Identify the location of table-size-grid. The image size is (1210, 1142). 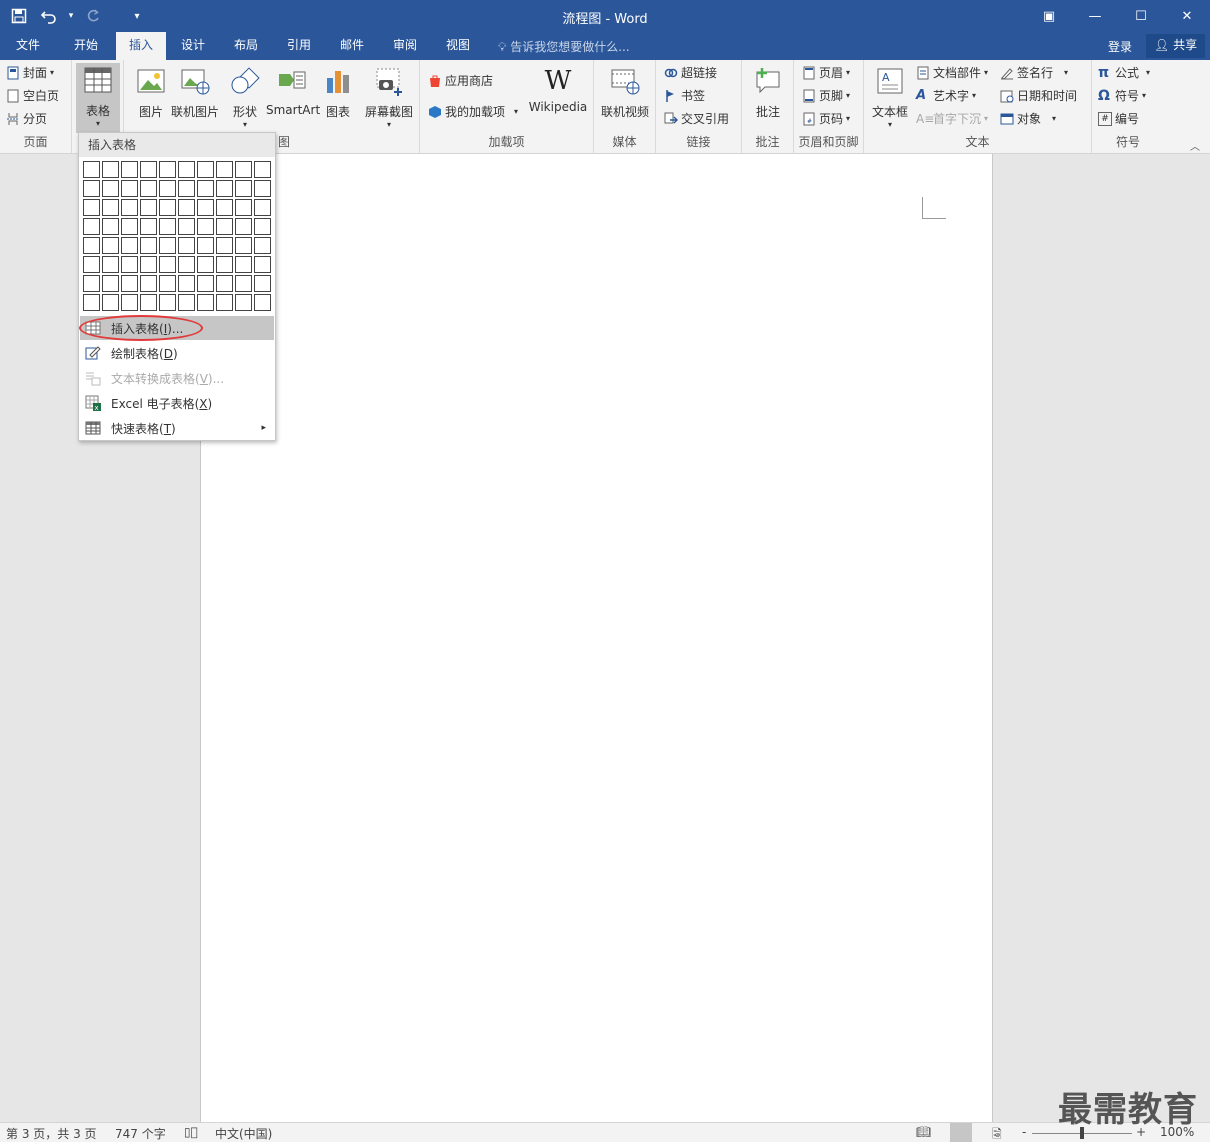
(177, 236).